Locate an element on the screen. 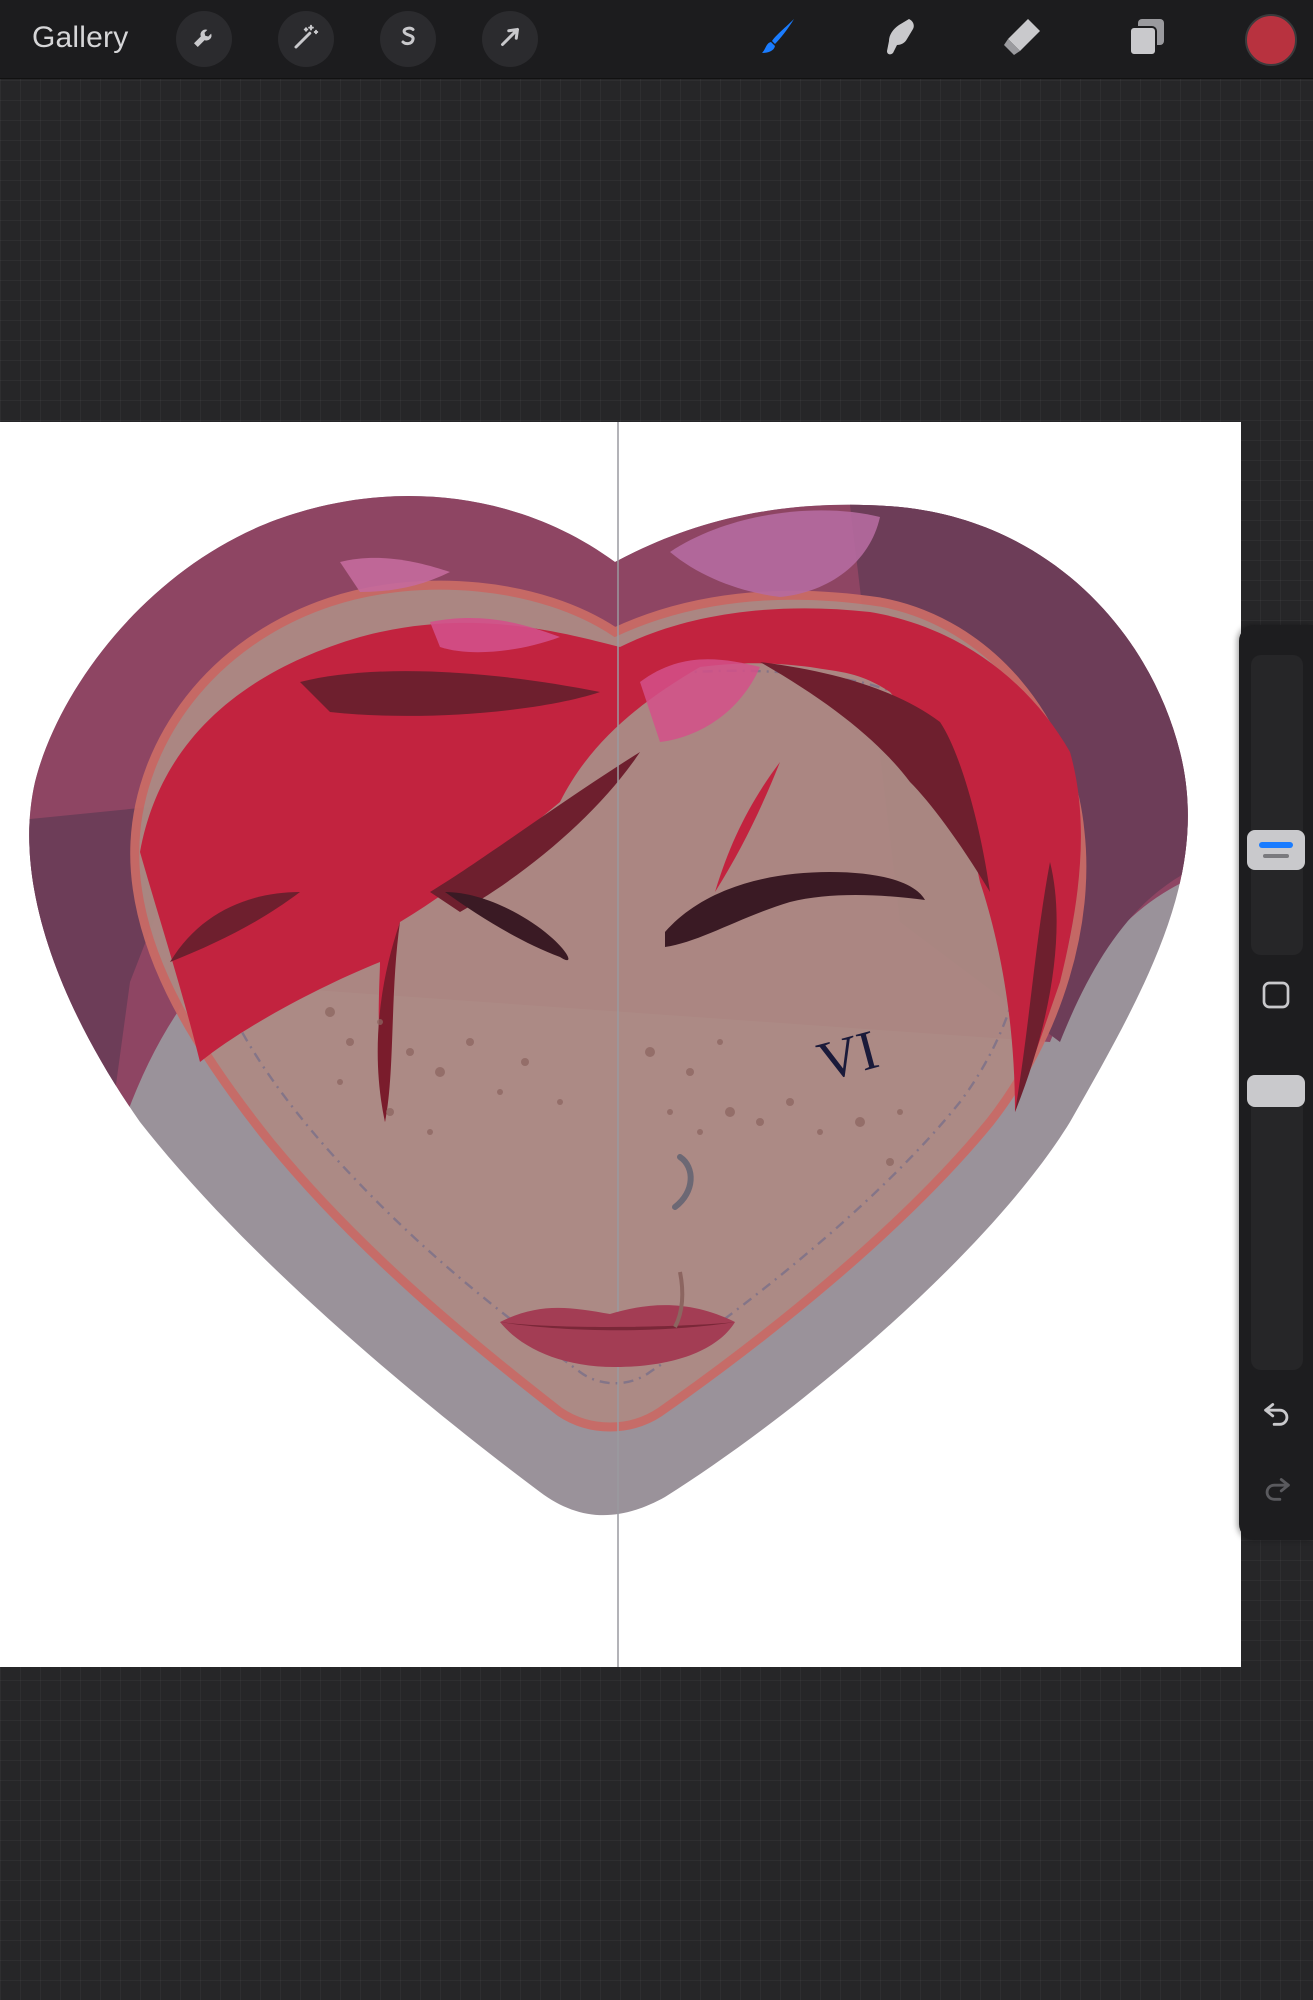 The width and height of the screenshot is (1313, 2000). square-outline-icon is located at coordinates (1276, 997).